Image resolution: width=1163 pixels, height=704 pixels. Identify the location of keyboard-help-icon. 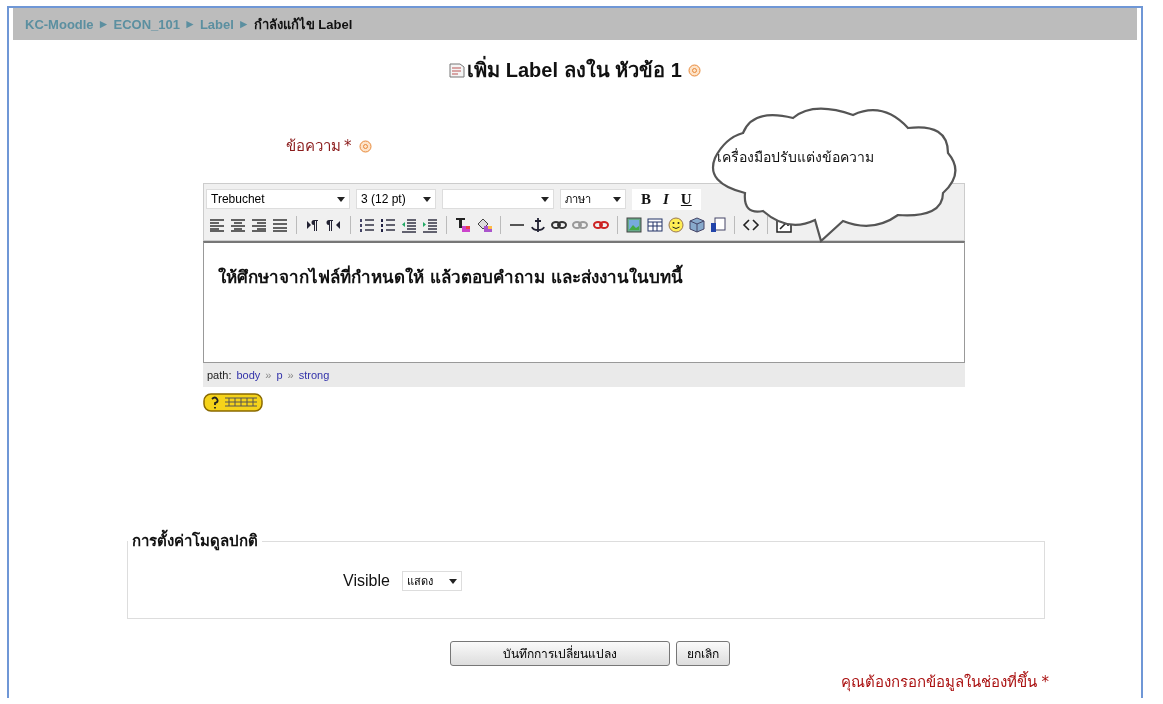
(233, 402).